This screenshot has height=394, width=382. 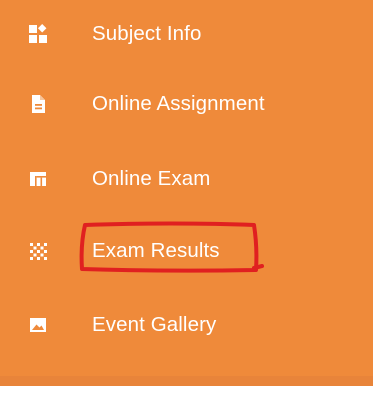 I want to click on image-icon, so click(x=38, y=325).